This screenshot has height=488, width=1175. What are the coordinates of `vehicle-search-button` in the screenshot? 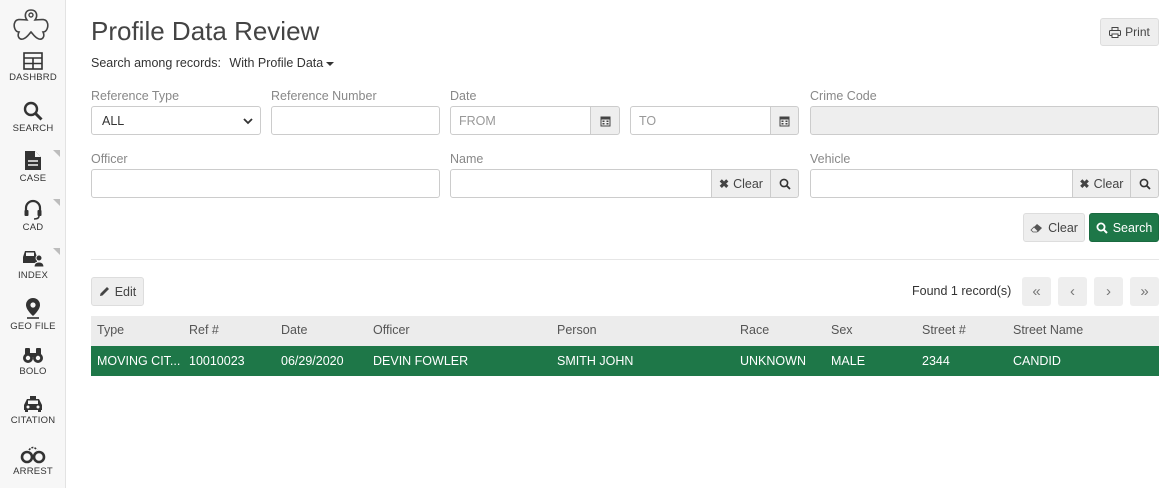 It's located at (1144, 183).